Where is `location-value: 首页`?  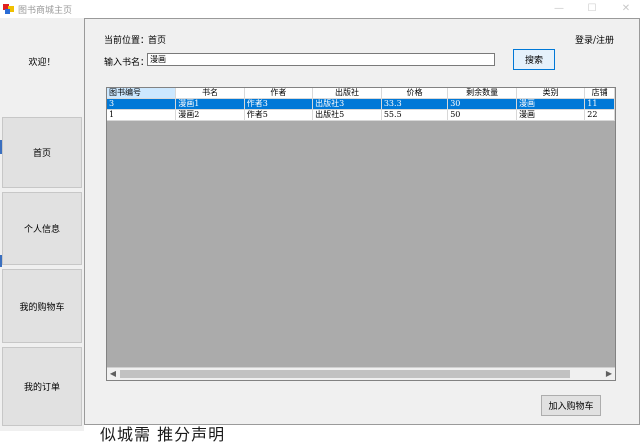 location-value: 首页 is located at coordinates (157, 41).